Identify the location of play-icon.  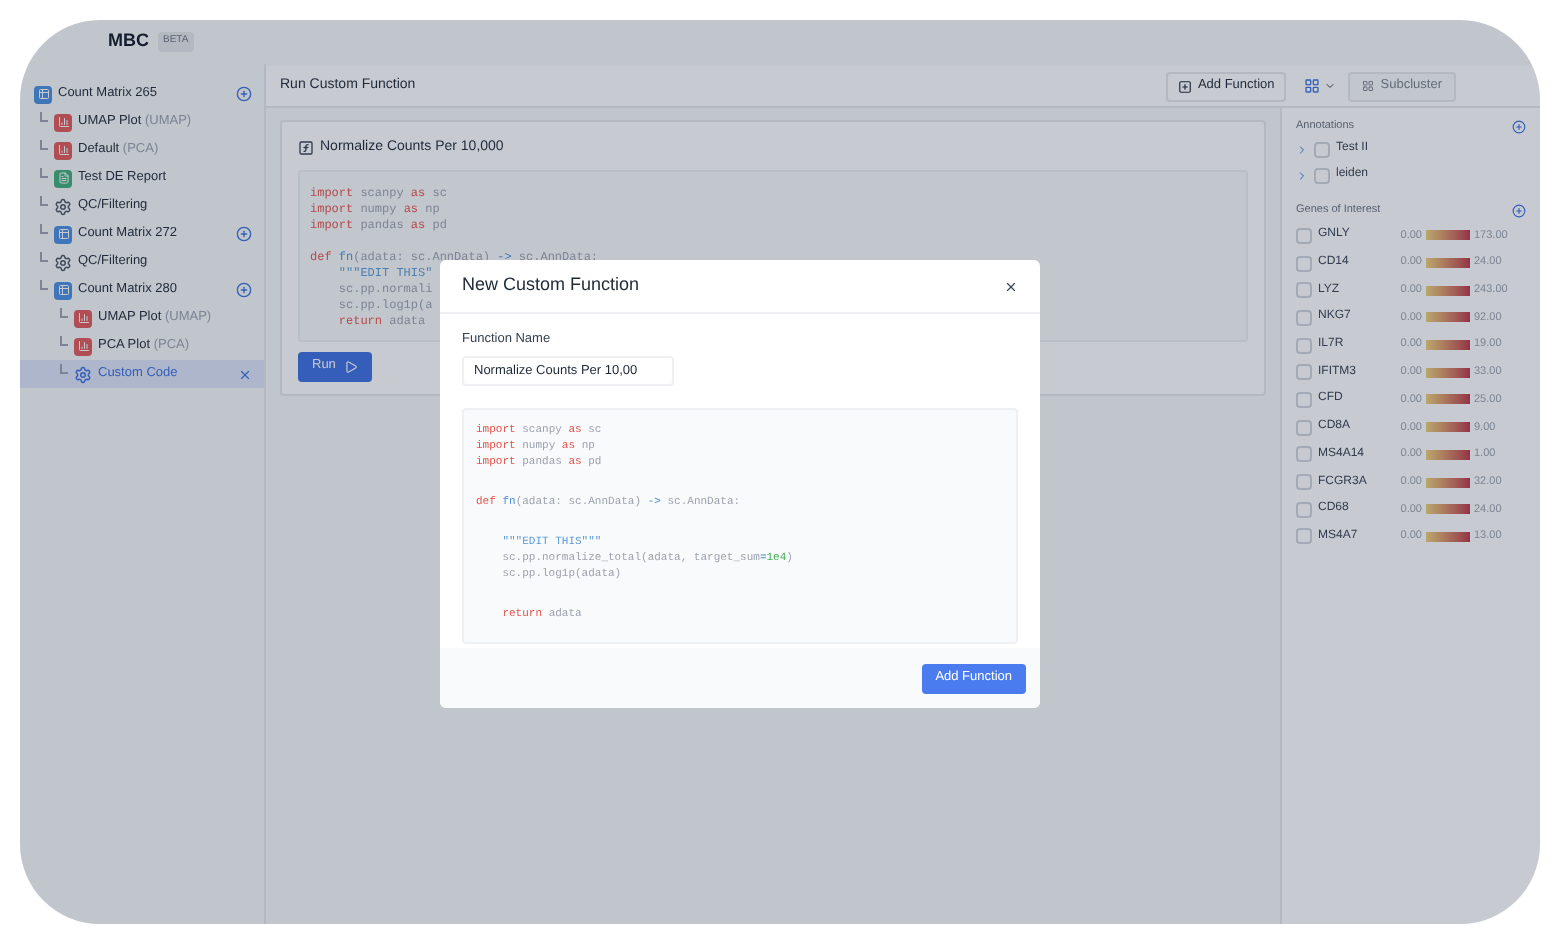
(350, 366).